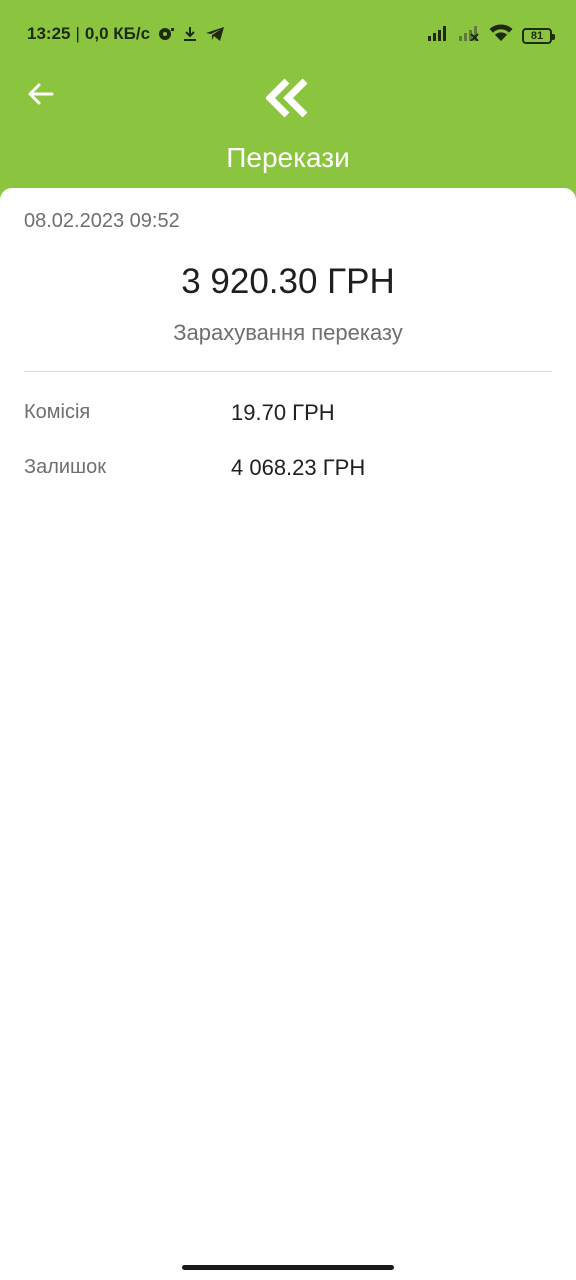  Describe the element at coordinates (501, 35) in the screenshot. I see `wifi-icon` at that location.